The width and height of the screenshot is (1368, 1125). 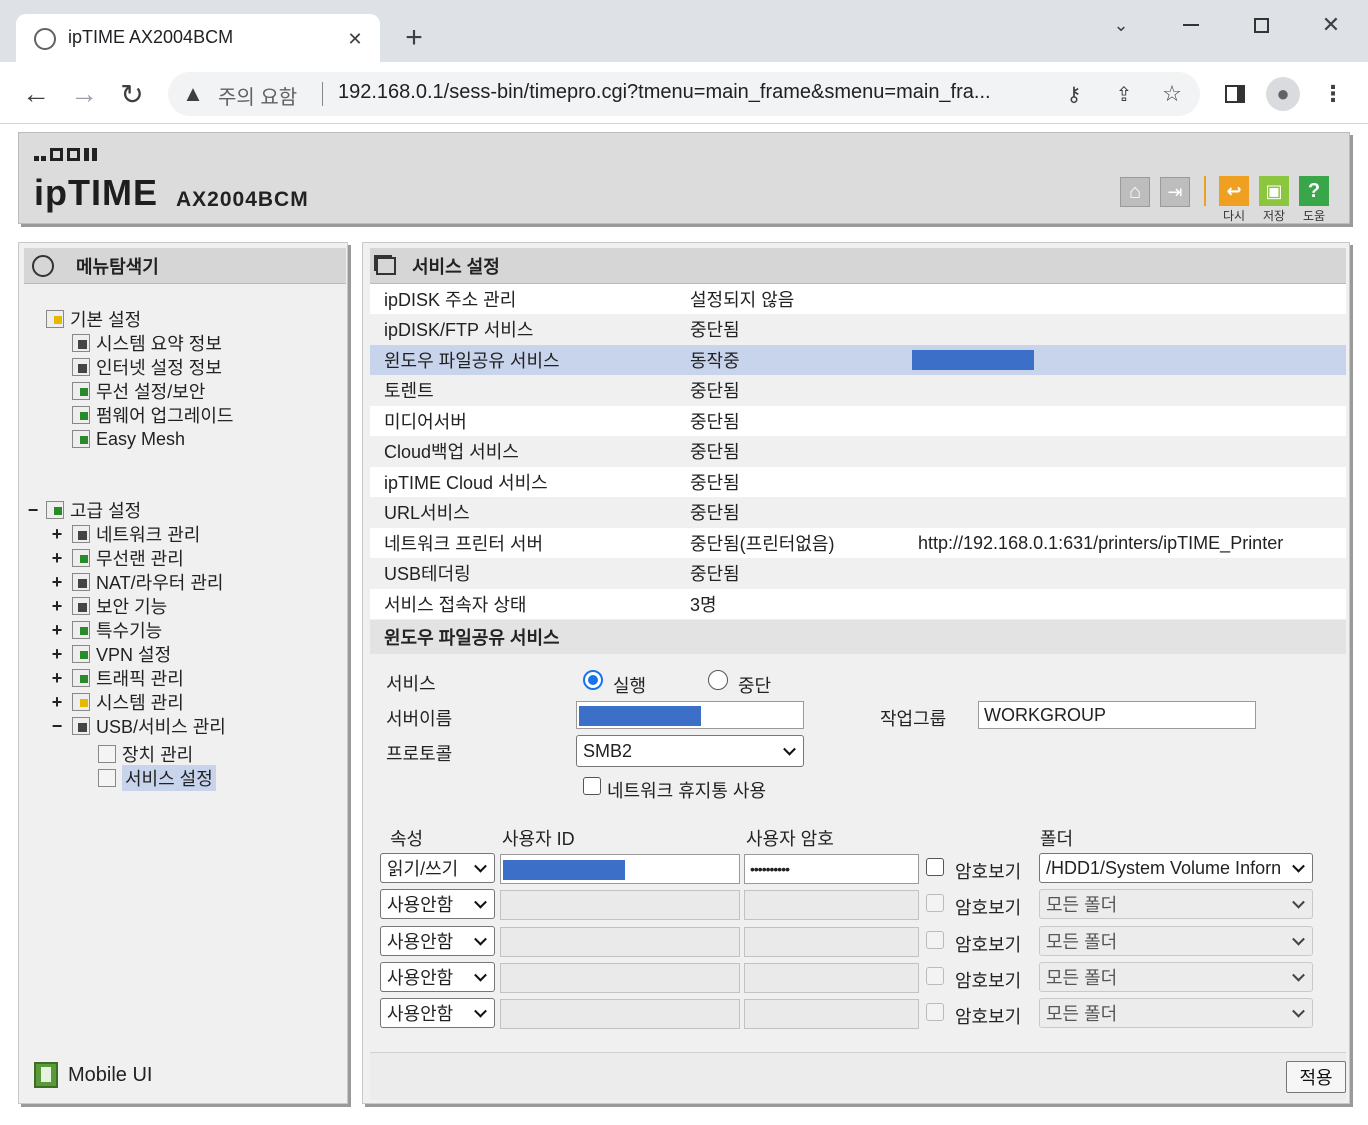 What do you see at coordinates (137, 726) in the screenshot?
I see `tree-item-usb-service: − USB/서비스 관리` at bounding box center [137, 726].